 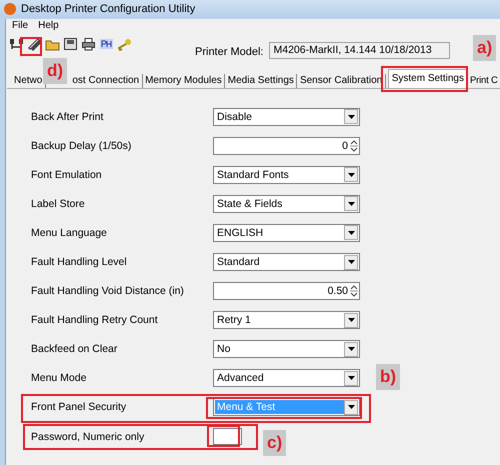 What do you see at coordinates (286, 175) in the screenshot?
I see `dropdown: Standard Fonts` at bounding box center [286, 175].